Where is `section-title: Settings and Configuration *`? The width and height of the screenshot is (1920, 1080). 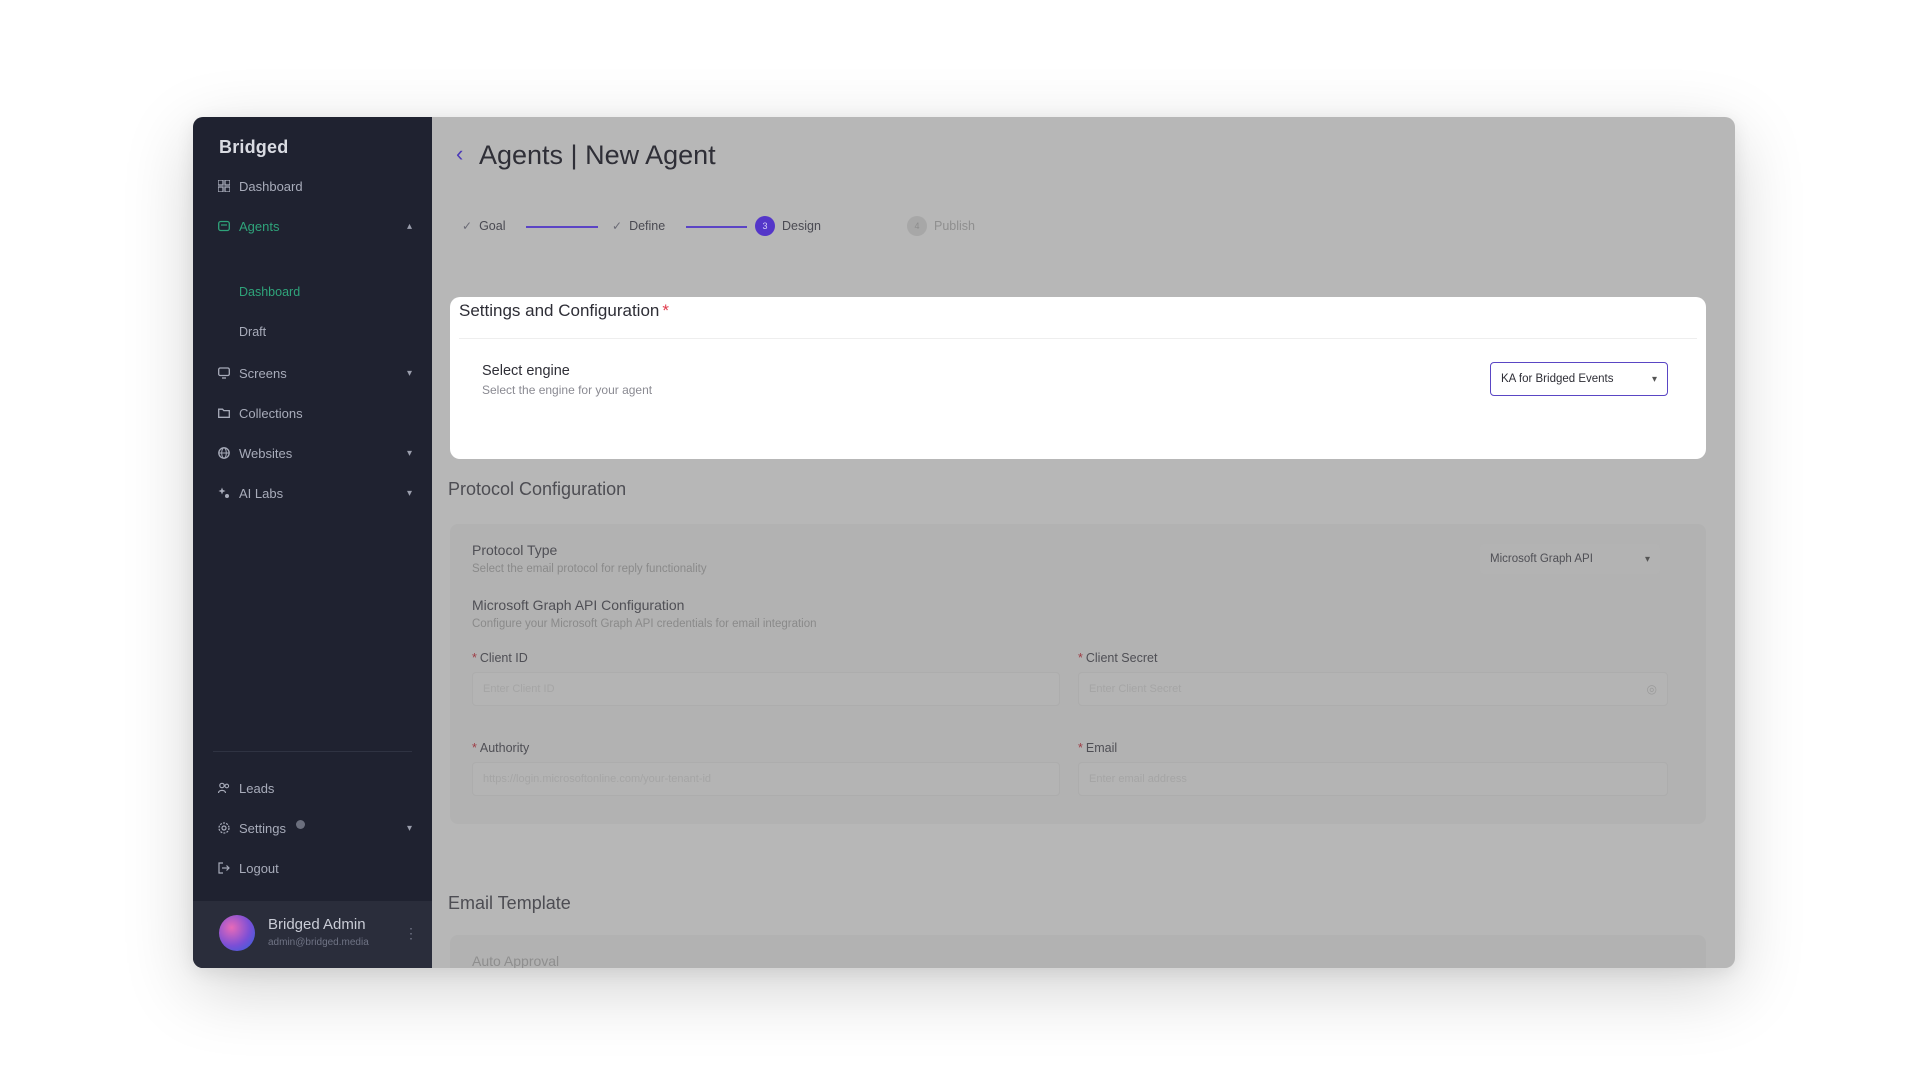
section-title: Settings and Configuration * is located at coordinates (564, 310).